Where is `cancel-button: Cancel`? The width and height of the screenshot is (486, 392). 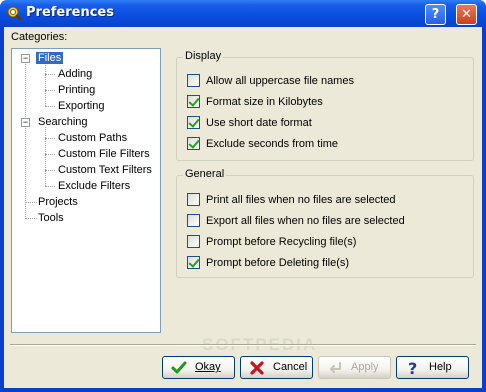 cancel-button: Cancel is located at coordinates (276, 367).